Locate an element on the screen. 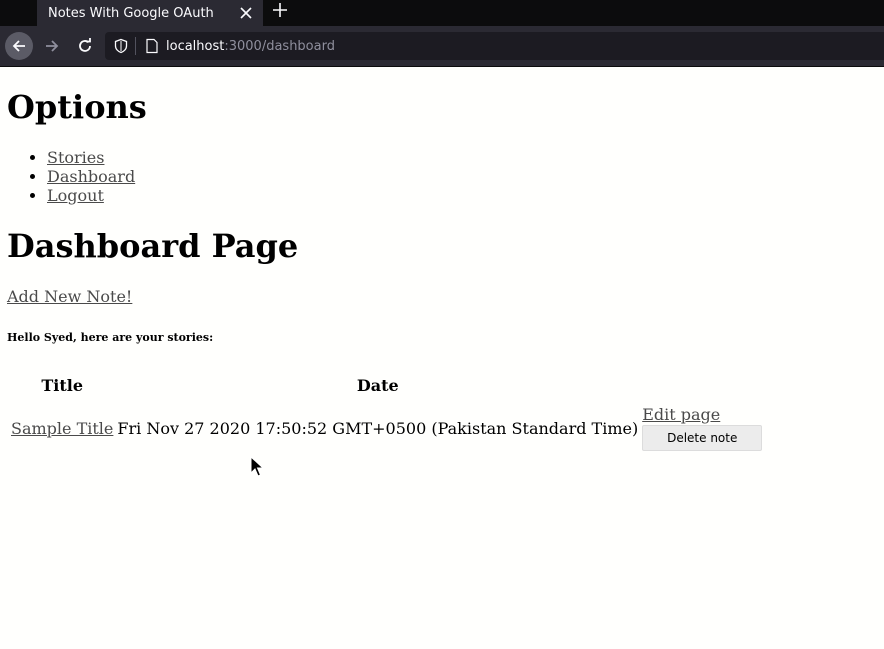 This screenshot has width=884, height=649. tab-strip: Notes With Google OAuth is located at coordinates (442, 13).